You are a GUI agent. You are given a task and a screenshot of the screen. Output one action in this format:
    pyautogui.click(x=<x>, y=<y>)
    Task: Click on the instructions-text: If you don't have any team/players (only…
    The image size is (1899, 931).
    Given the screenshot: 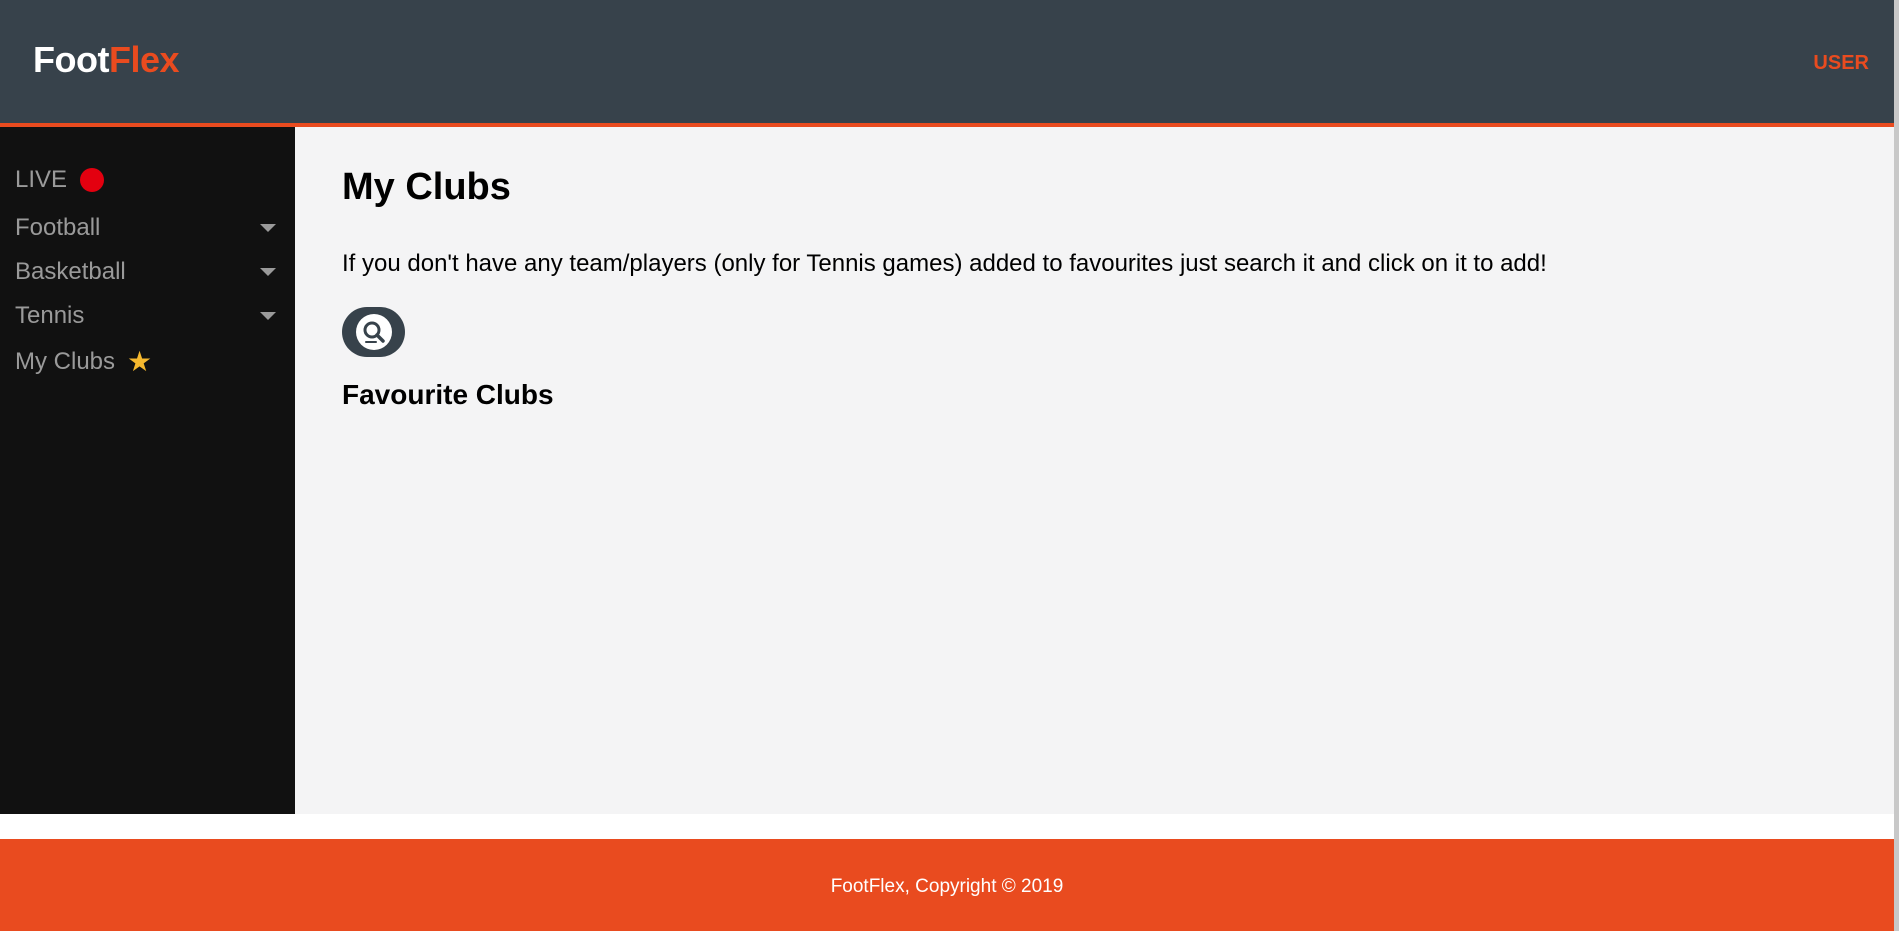 What is the action you would take?
    pyautogui.click(x=944, y=263)
    